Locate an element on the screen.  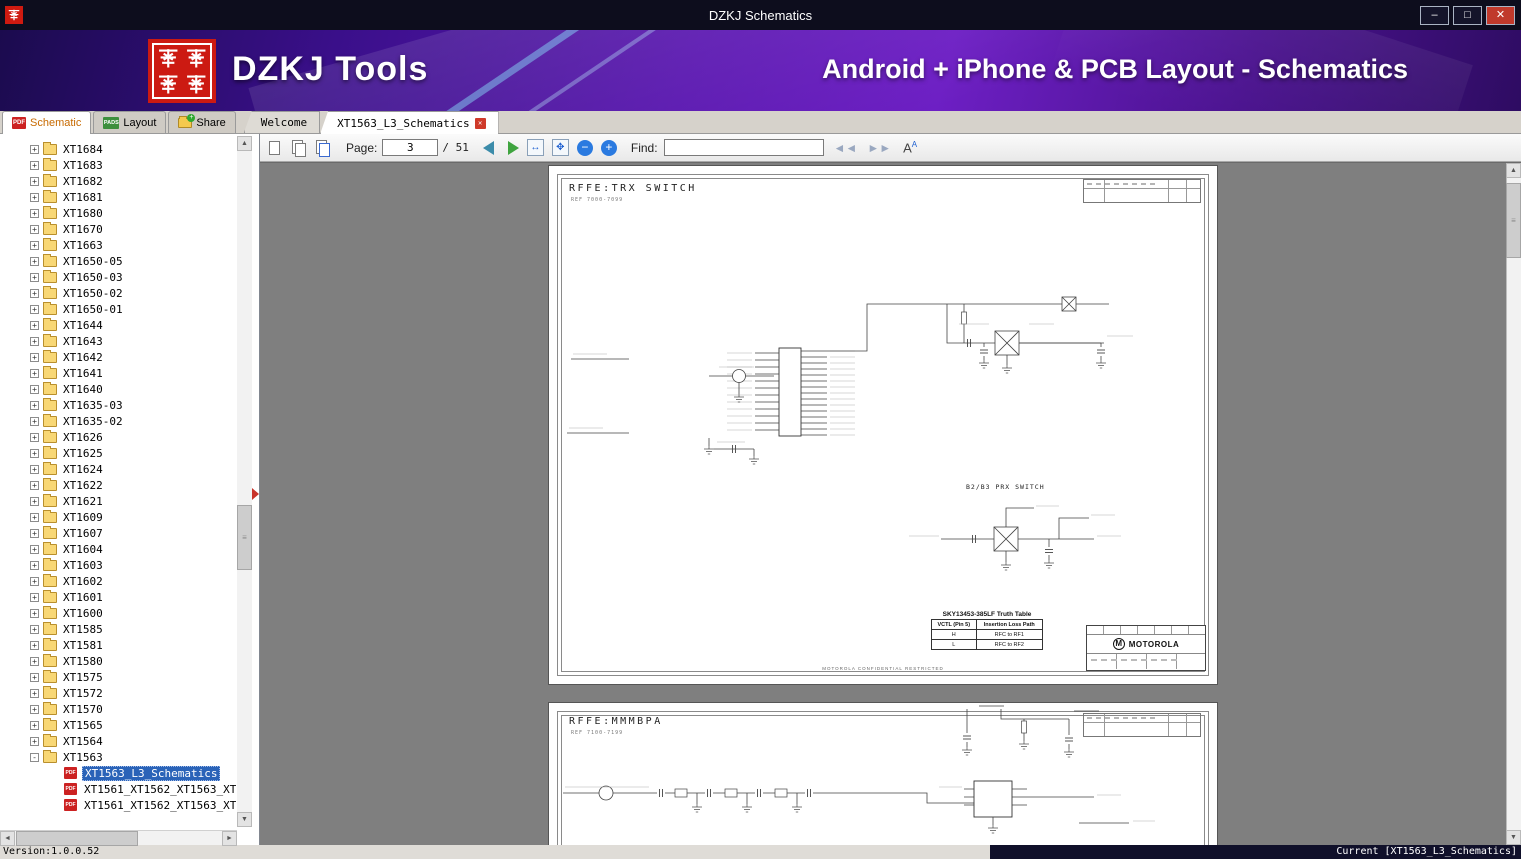
tab-layout: PADS Layout is located at coordinates (130, 122).